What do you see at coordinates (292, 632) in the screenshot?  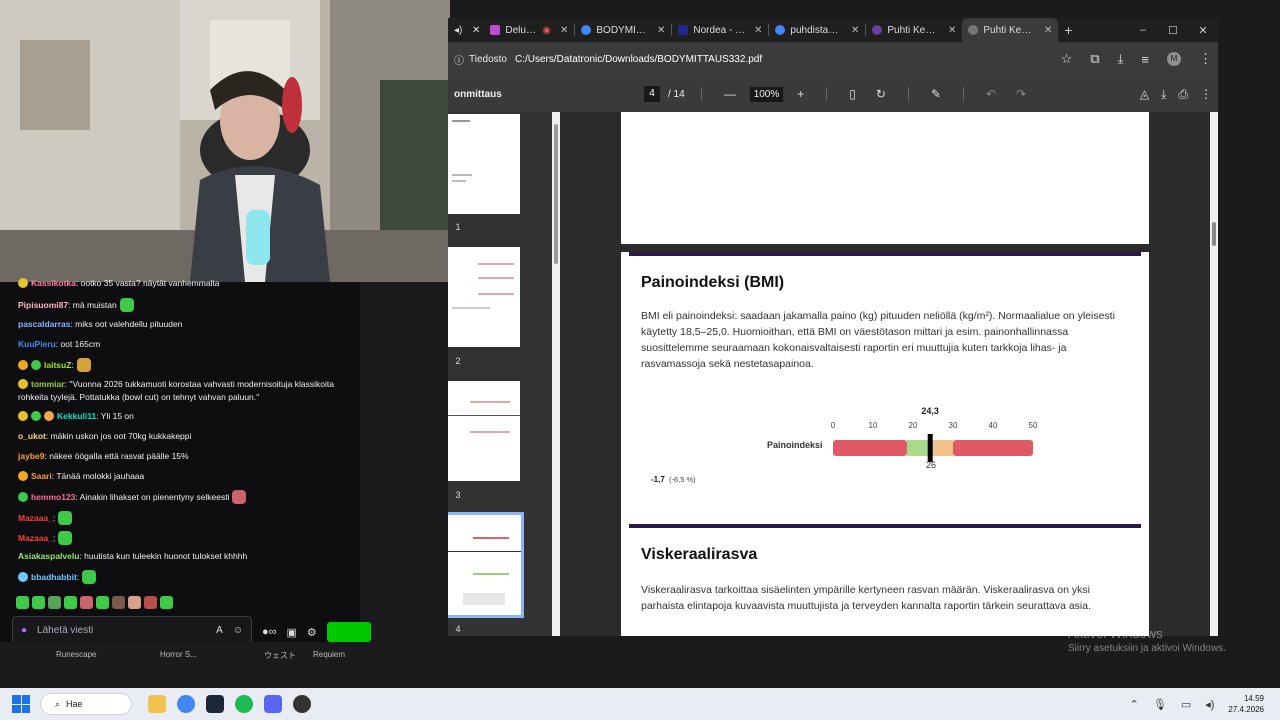 I see `gift-icon: ▣` at bounding box center [292, 632].